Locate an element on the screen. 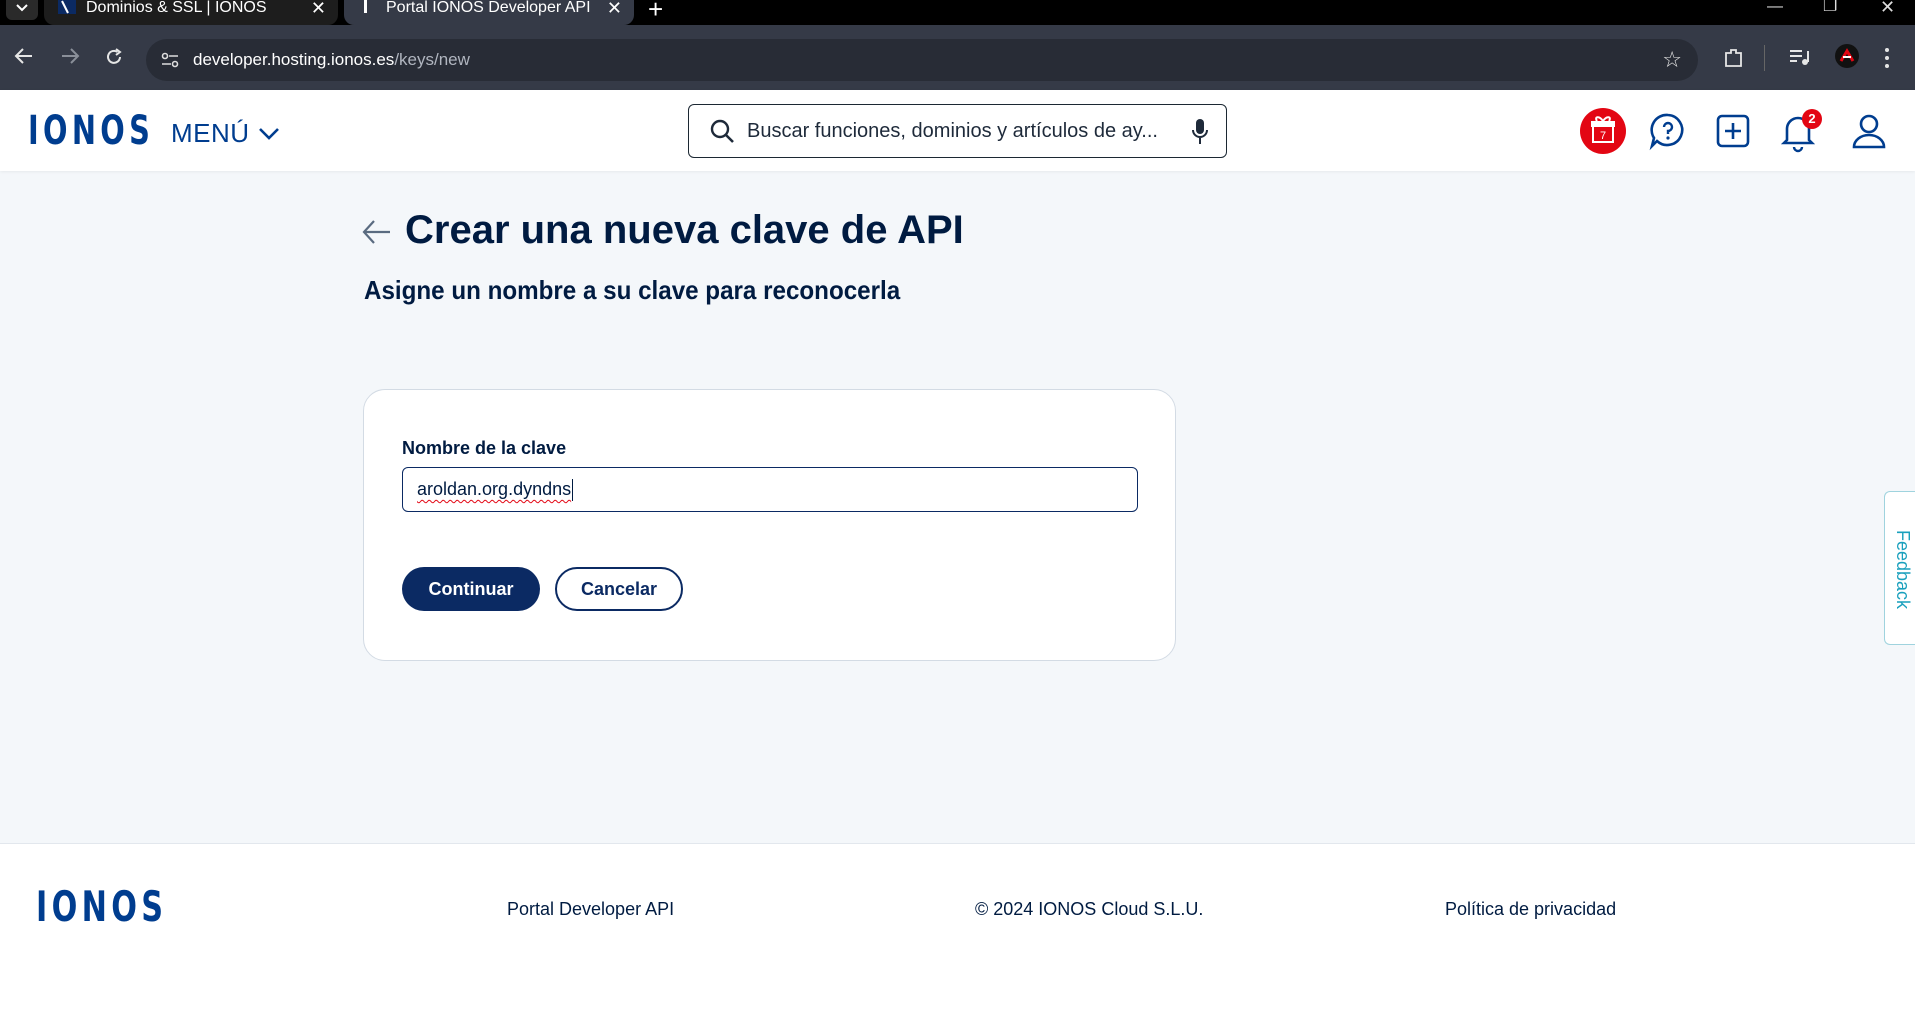 The width and height of the screenshot is (1915, 1013). back-icon is located at coordinates (24, 56).